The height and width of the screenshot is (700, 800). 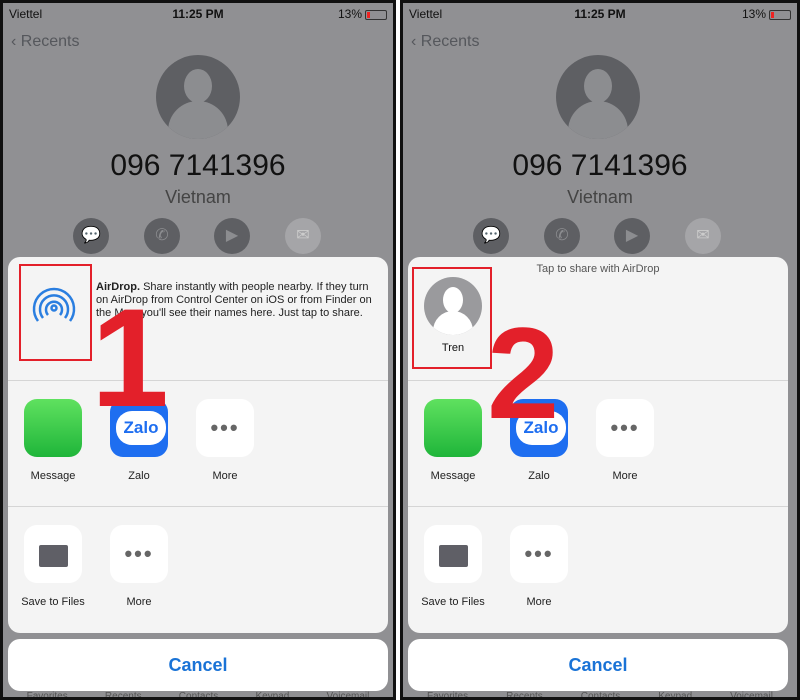 I want to click on annotation-step-1: 1, so click(x=130, y=357).